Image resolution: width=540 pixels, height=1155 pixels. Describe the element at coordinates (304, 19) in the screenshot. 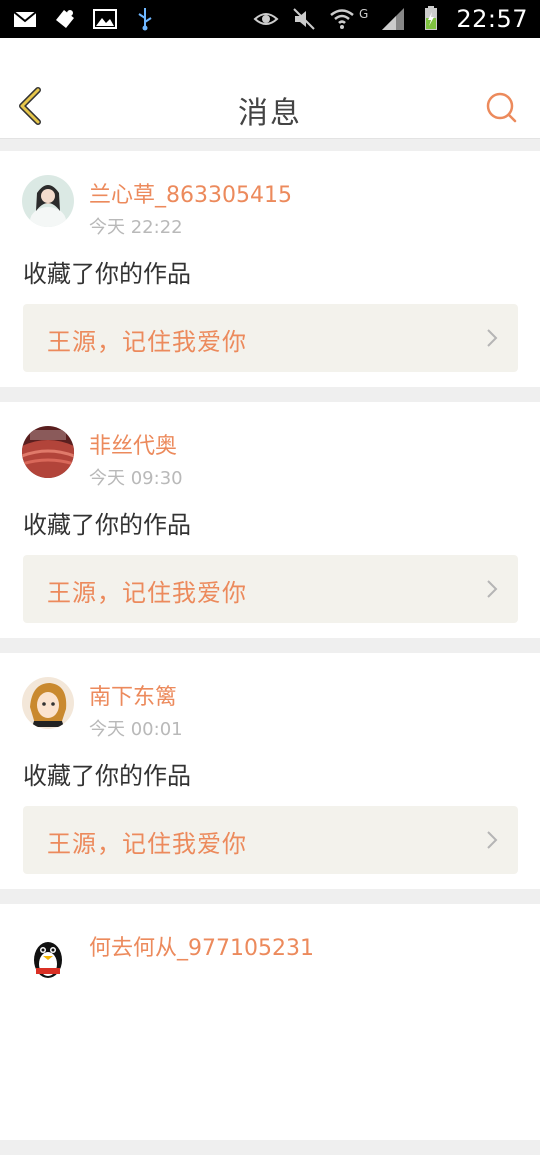

I see `mute-icon` at that location.